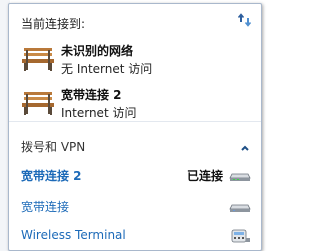 Image resolution: width=320 pixels, height=251 pixels. What do you see at coordinates (136, 207) in the screenshot?
I see `dialup-item-broadband: 宽带连接` at bounding box center [136, 207].